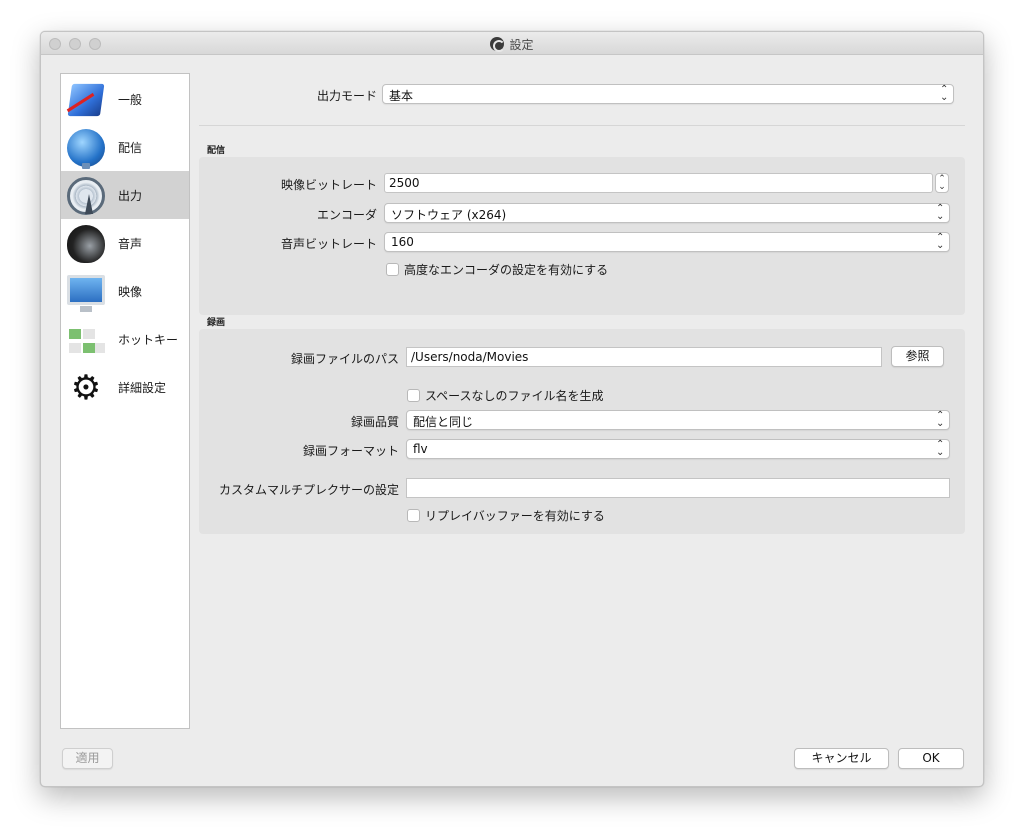 The height and width of the screenshot is (834, 1024). I want to click on advanced-encoder-option: 高度なエンコーダの設定を有効にする, so click(497, 269).